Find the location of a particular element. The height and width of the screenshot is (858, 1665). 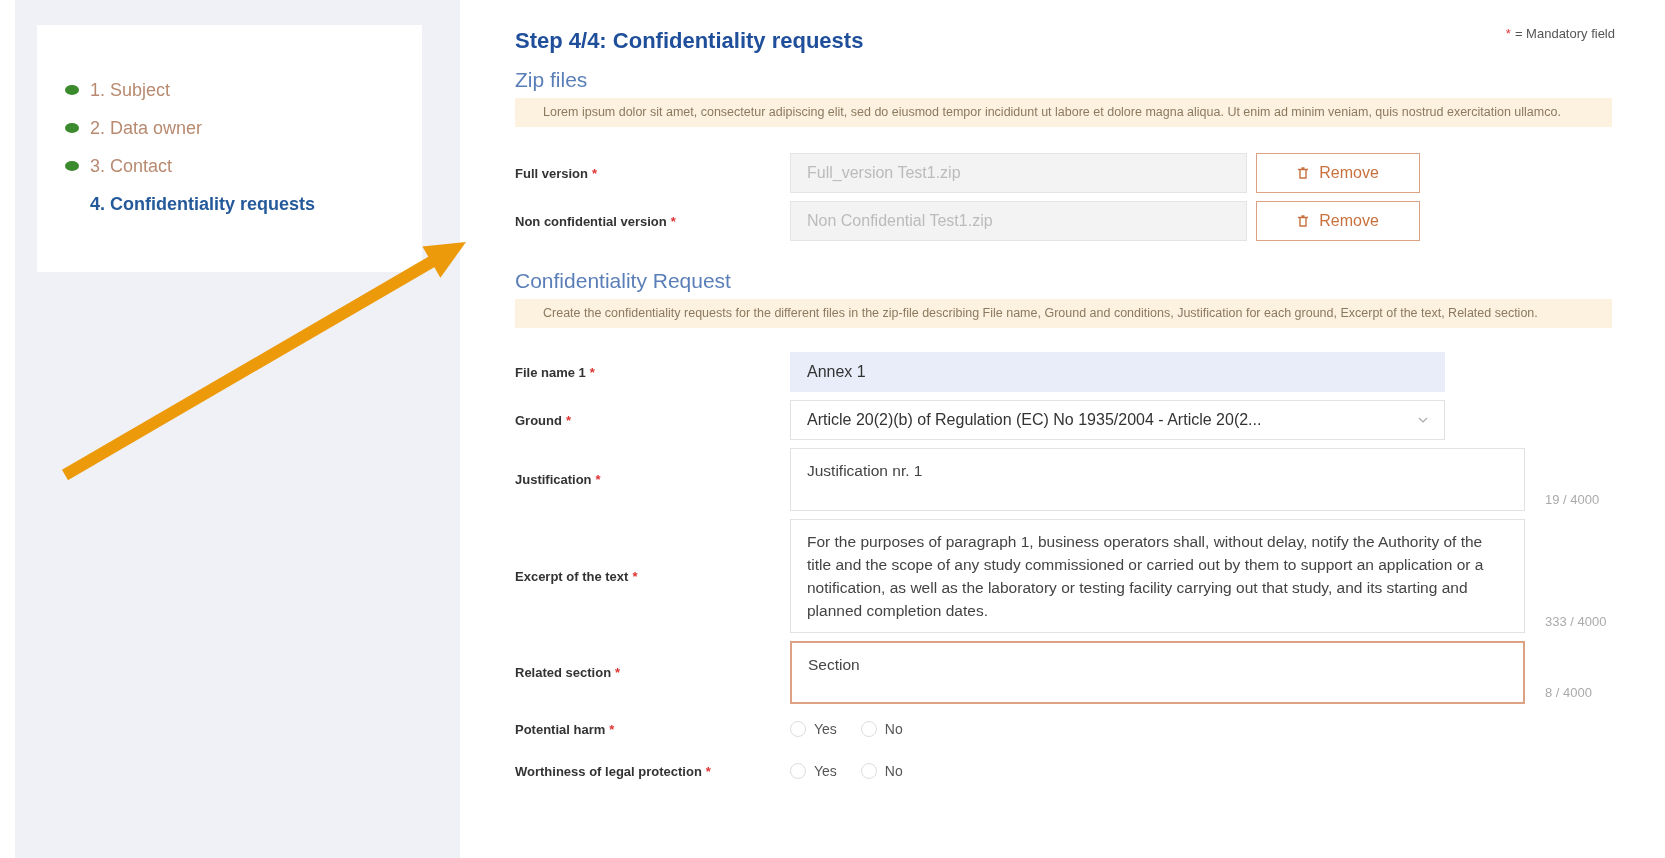

field-label: Related section is located at coordinates (563, 672).